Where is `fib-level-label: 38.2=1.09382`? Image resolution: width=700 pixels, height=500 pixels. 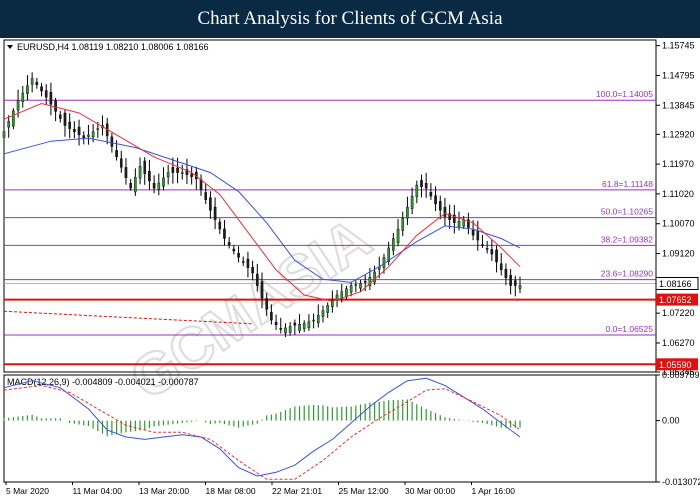 fib-level-label: 38.2=1.09382 is located at coordinates (627, 239).